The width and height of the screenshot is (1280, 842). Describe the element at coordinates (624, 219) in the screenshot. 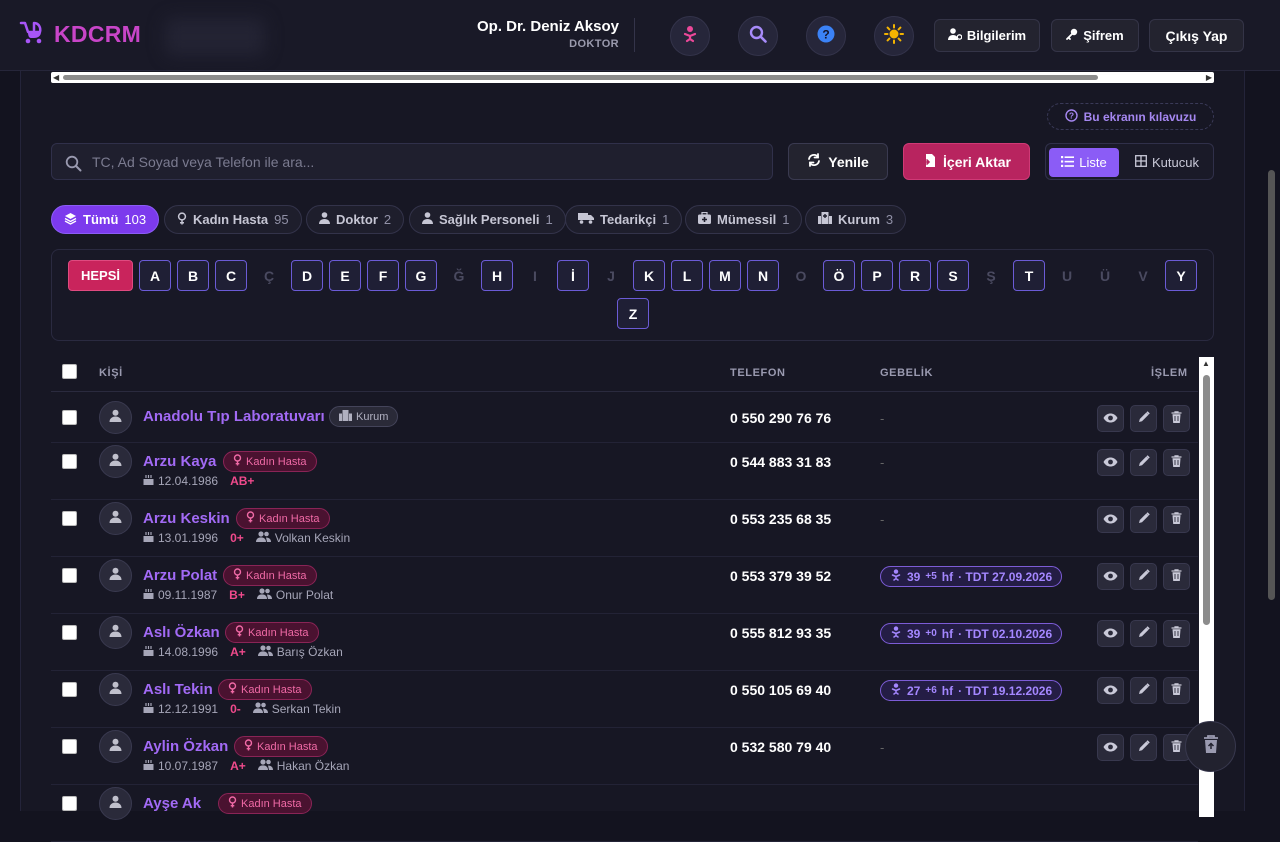

I see `filter-chip-supplier: Tedarikçi 1` at that location.